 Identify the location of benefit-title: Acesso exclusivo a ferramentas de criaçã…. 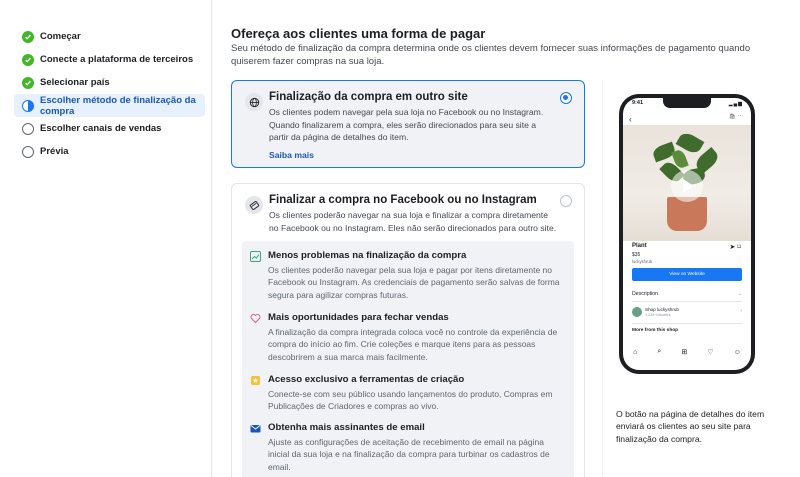
(366, 379).